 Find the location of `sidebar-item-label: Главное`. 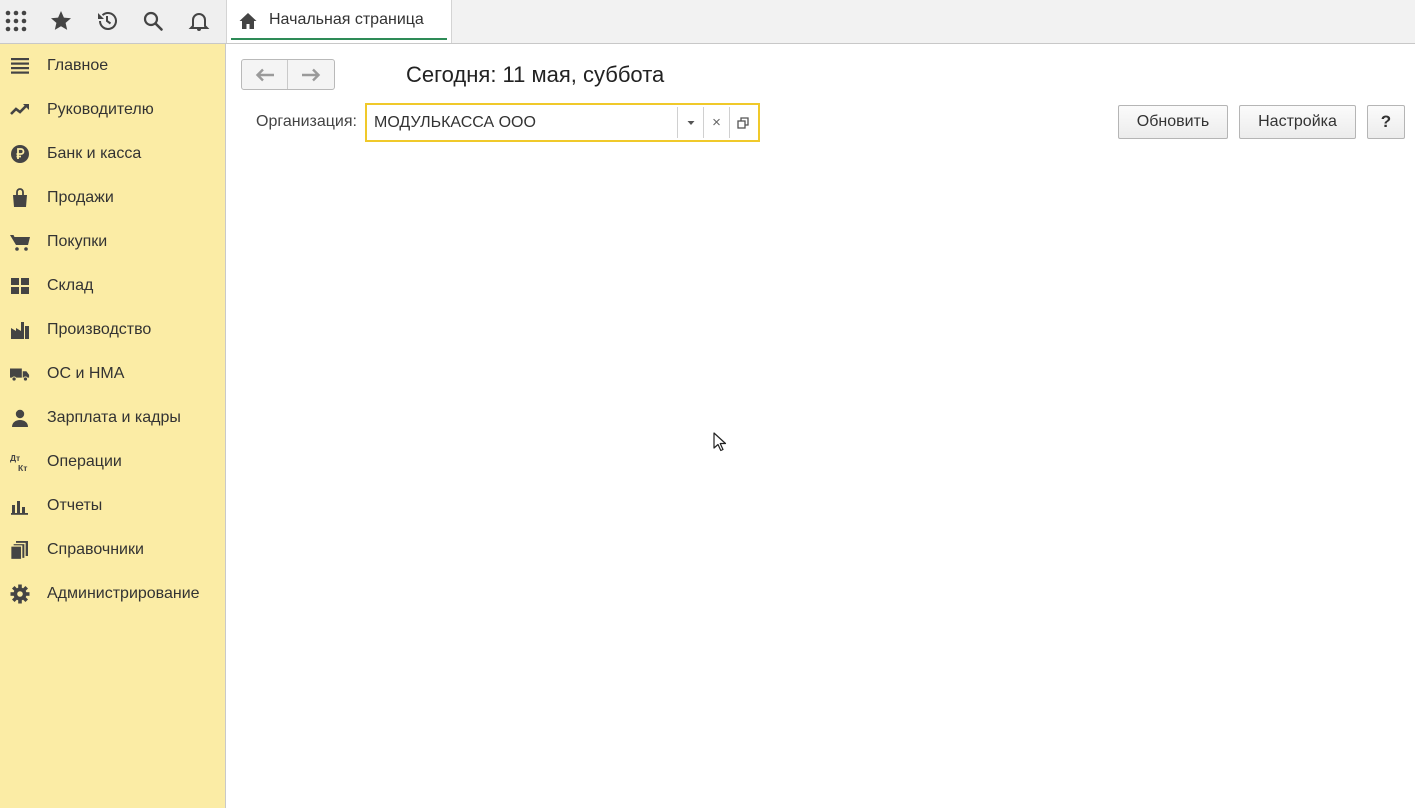

sidebar-item-label: Главное is located at coordinates (78, 65).